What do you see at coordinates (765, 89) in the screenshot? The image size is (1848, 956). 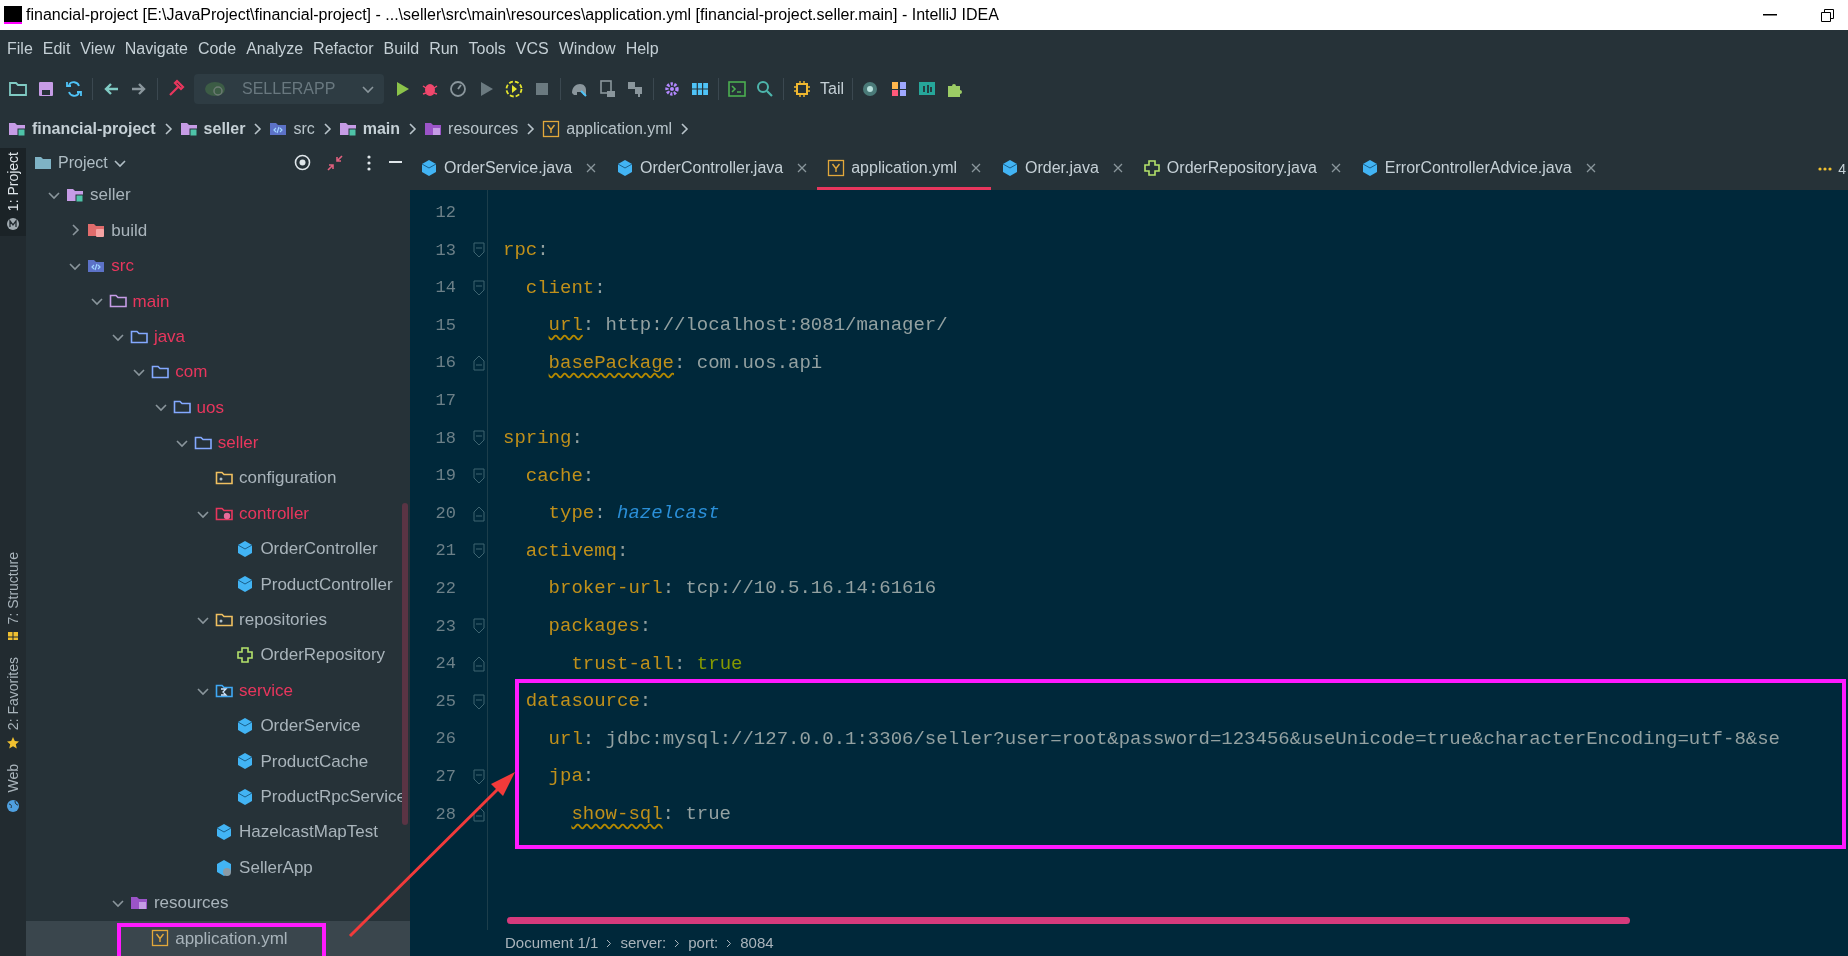 I see `search-icon` at bounding box center [765, 89].